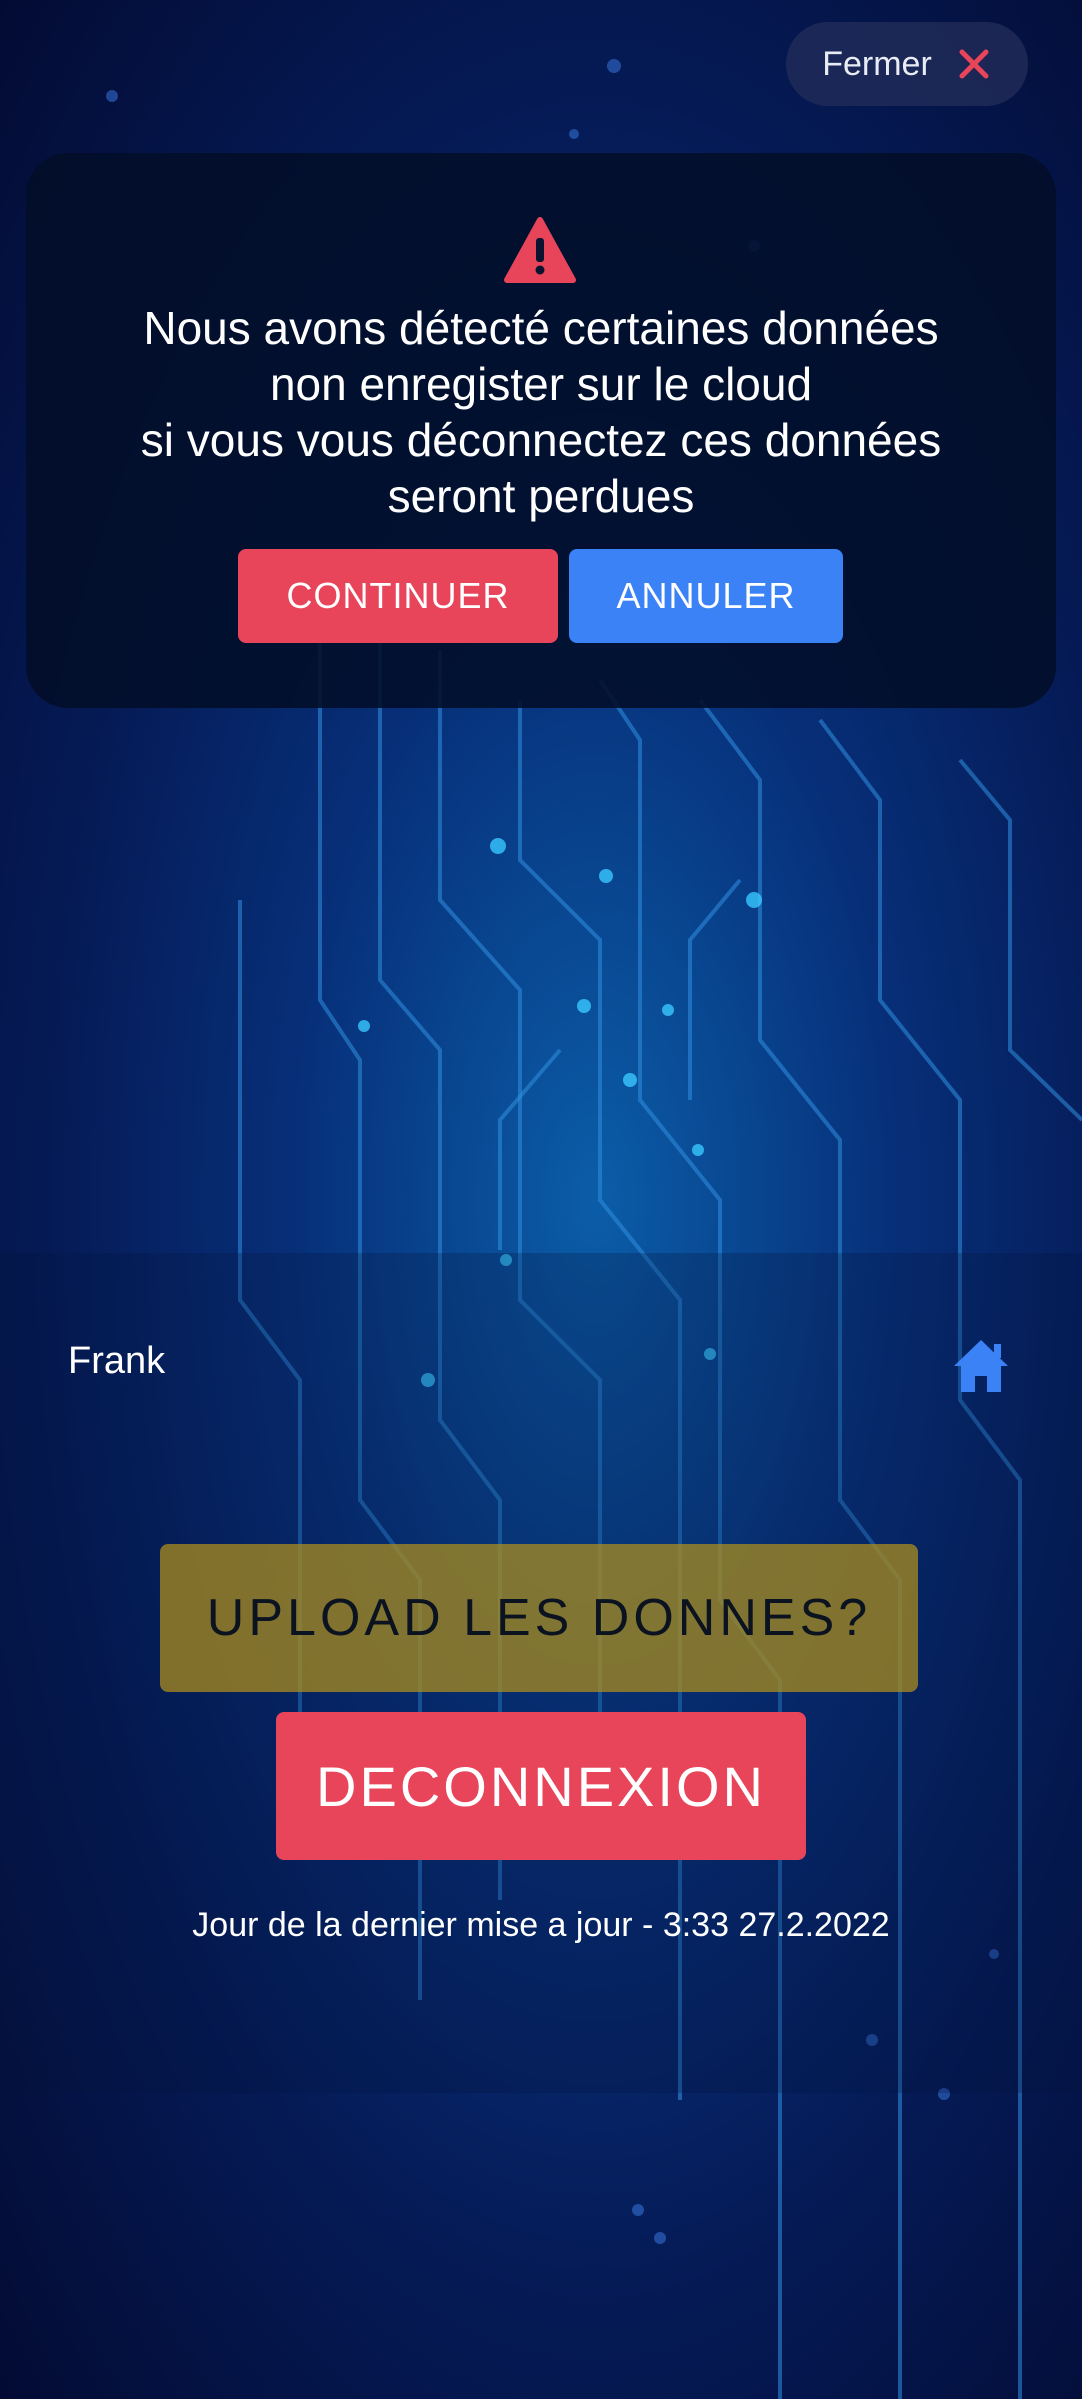 This screenshot has height=2399, width=1082. I want to click on alert-line: Nous avons détecté certaines données, so click(541, 328).